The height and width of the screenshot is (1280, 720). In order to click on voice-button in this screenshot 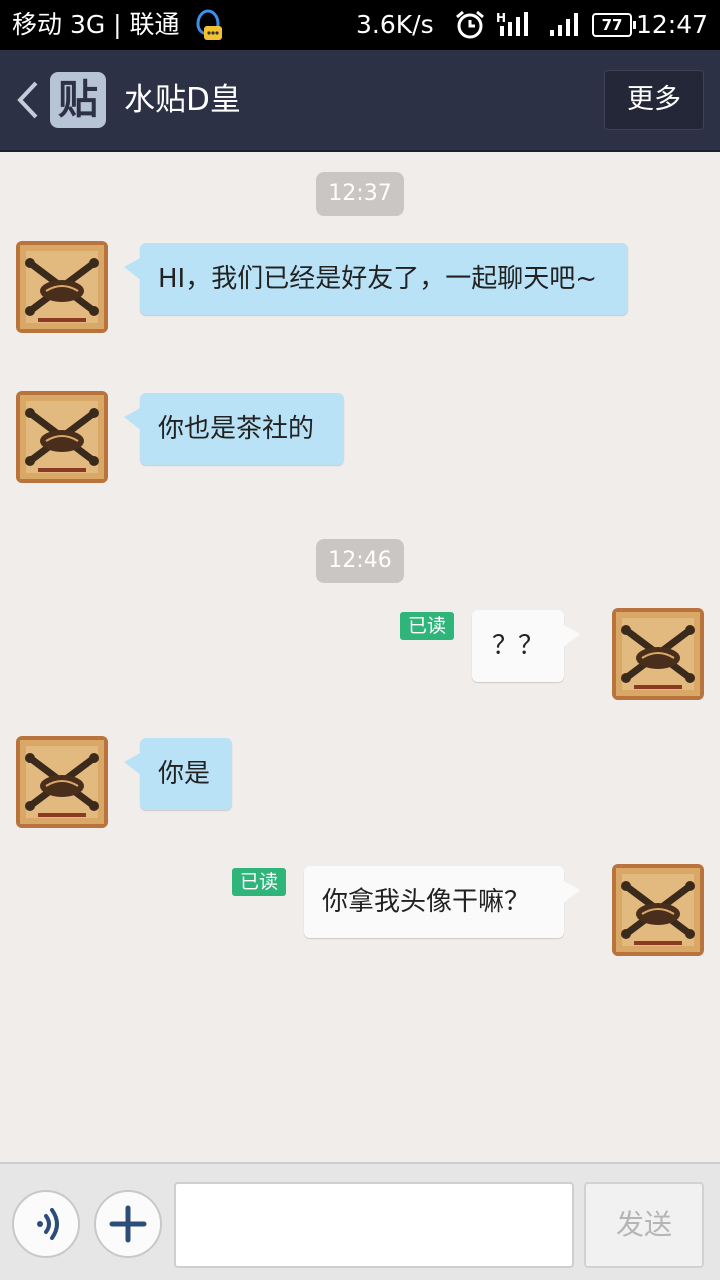, I will do `click(46, 1224)`.